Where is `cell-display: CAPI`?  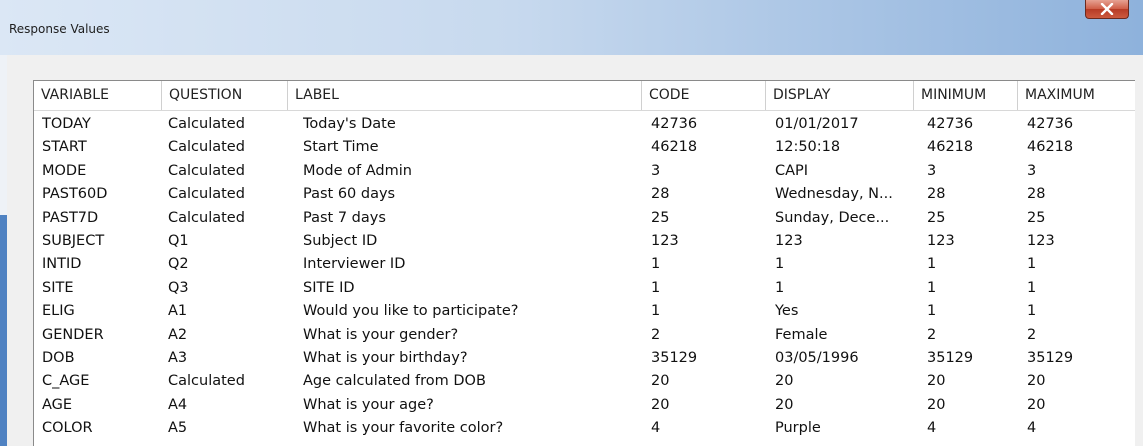
cell-display: CAPI is located at coordinates (792, 170).